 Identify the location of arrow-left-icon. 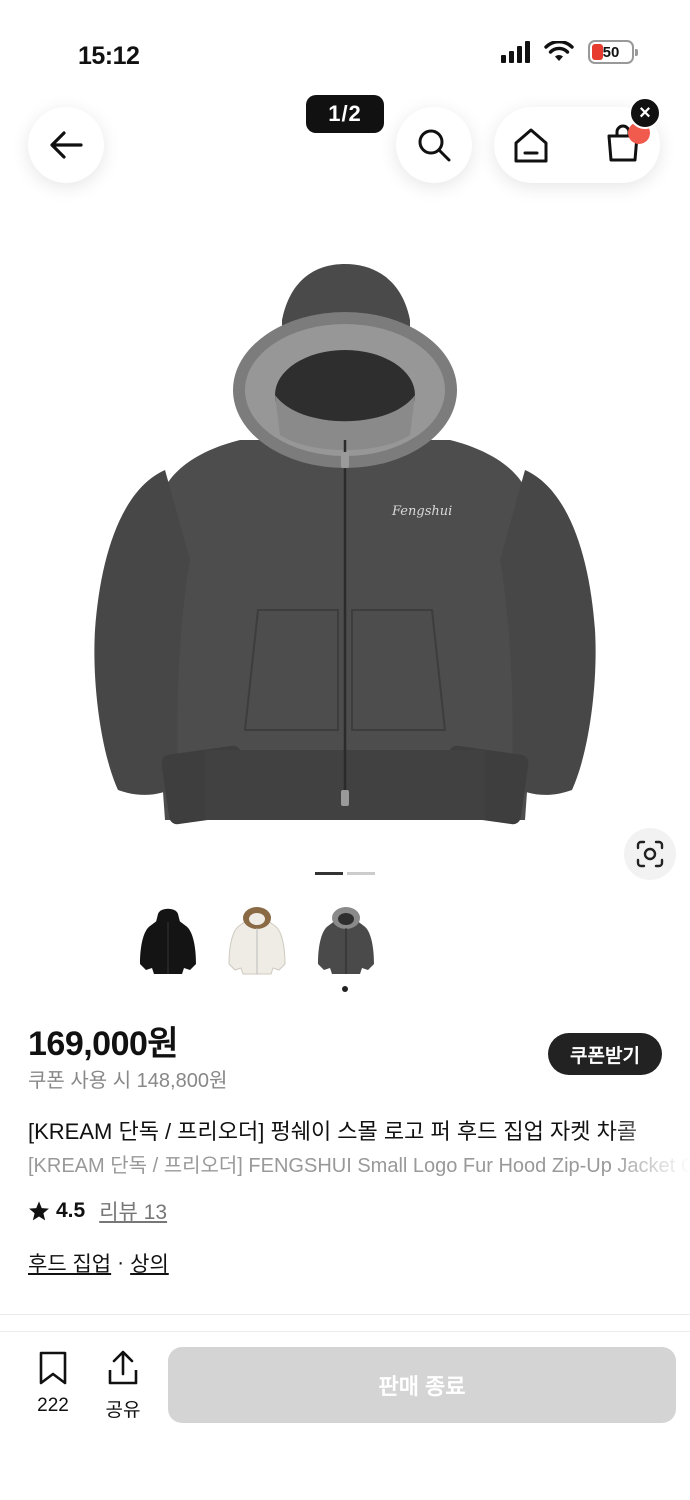
(66, 145).